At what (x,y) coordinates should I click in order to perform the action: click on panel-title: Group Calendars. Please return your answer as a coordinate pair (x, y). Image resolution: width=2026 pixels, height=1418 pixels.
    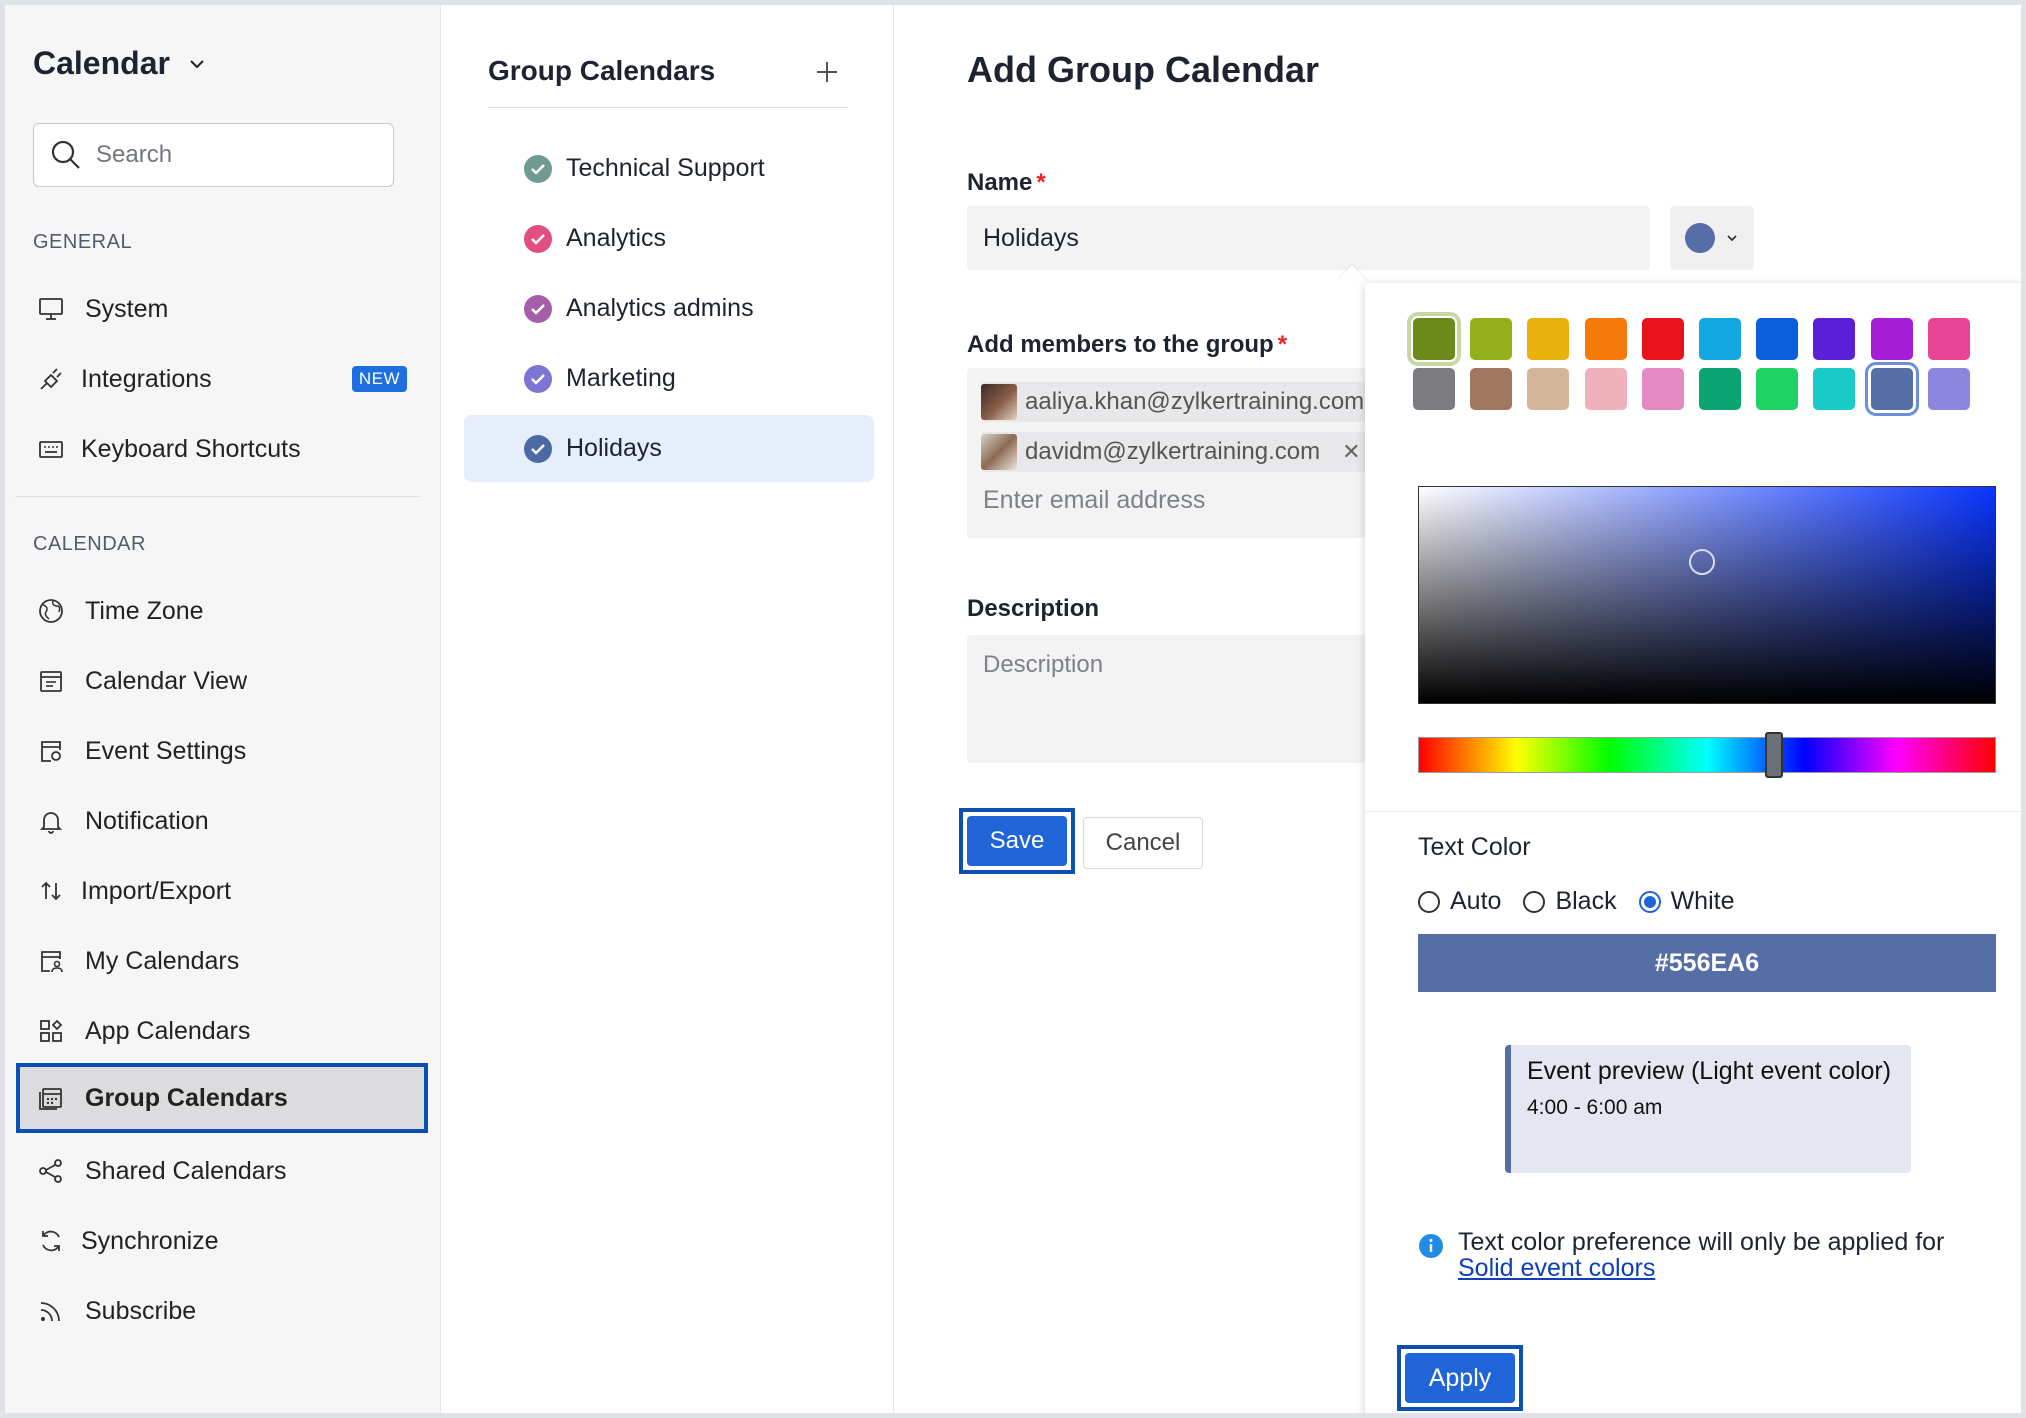
    Looking at the image, I should click on (602, 70).